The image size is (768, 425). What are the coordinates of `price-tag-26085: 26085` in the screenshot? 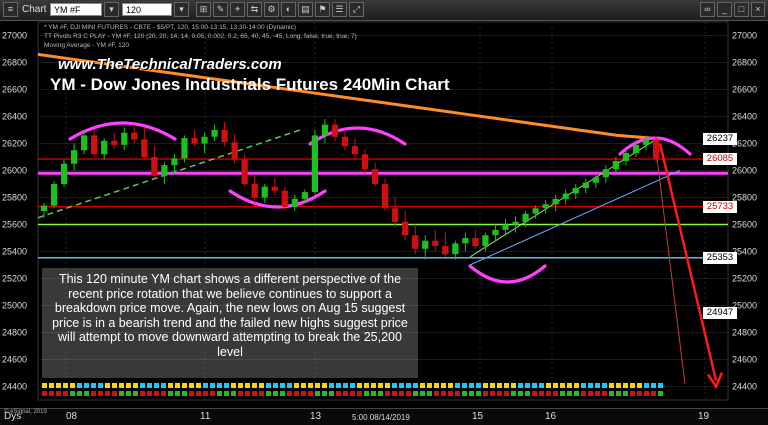 It's located at (720, 159).